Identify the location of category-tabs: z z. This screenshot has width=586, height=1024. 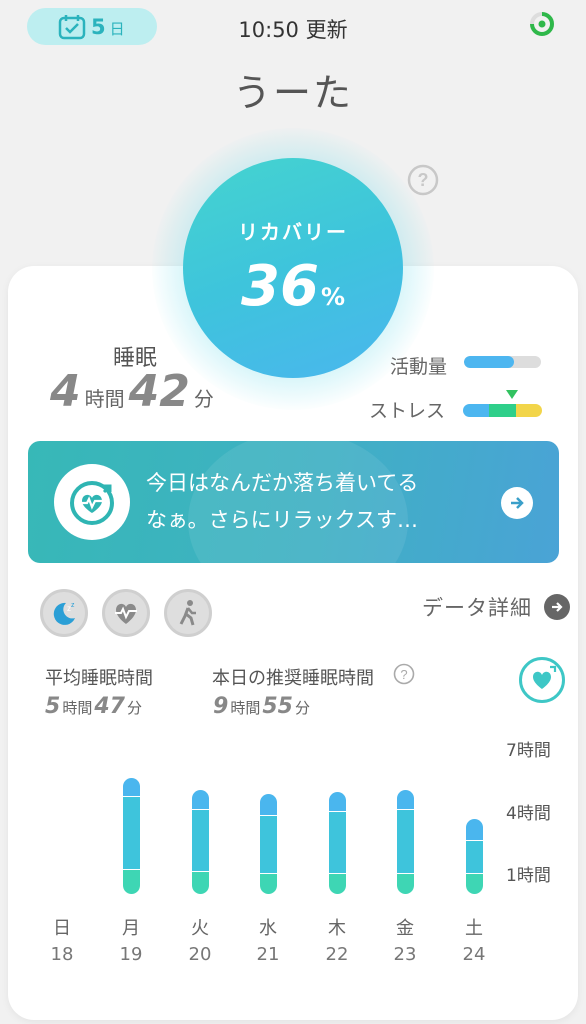
(126, 613).